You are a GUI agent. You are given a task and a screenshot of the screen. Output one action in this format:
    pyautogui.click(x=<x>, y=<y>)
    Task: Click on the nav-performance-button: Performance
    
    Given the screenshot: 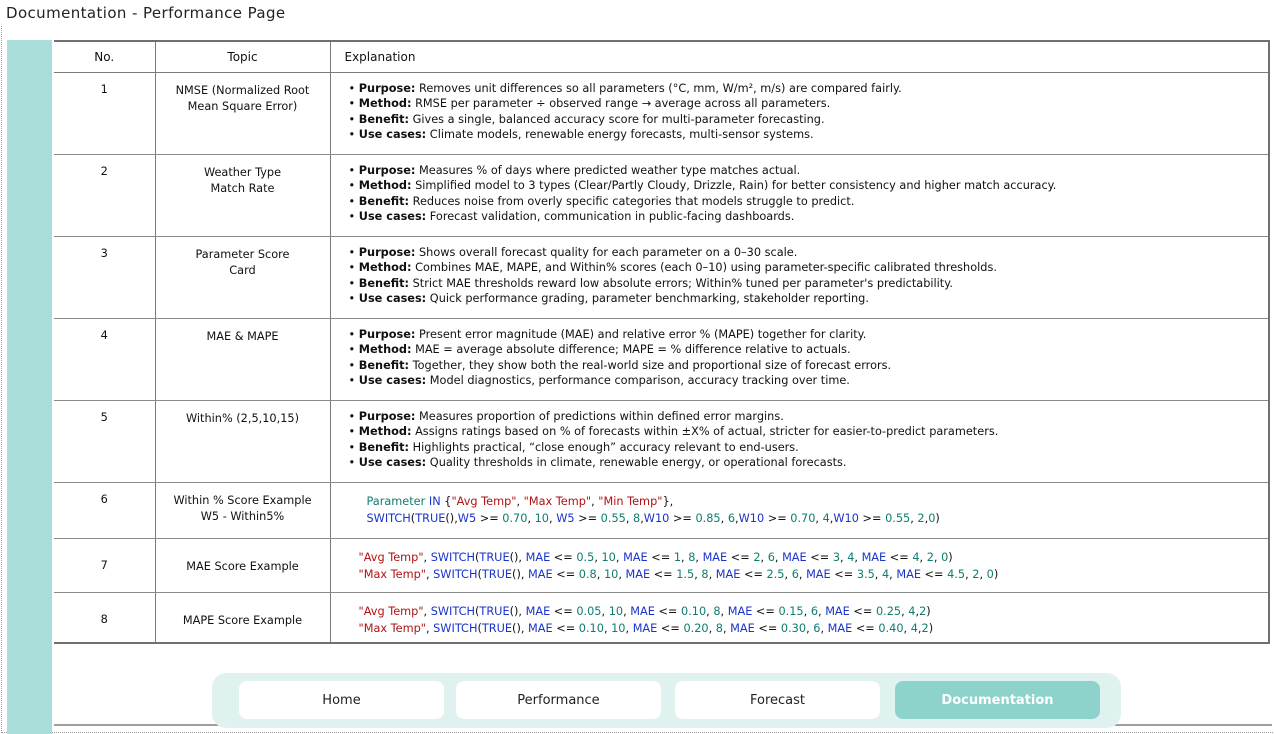 What is the action you would take?
    pyautogui.click(x=558, y=700)
    